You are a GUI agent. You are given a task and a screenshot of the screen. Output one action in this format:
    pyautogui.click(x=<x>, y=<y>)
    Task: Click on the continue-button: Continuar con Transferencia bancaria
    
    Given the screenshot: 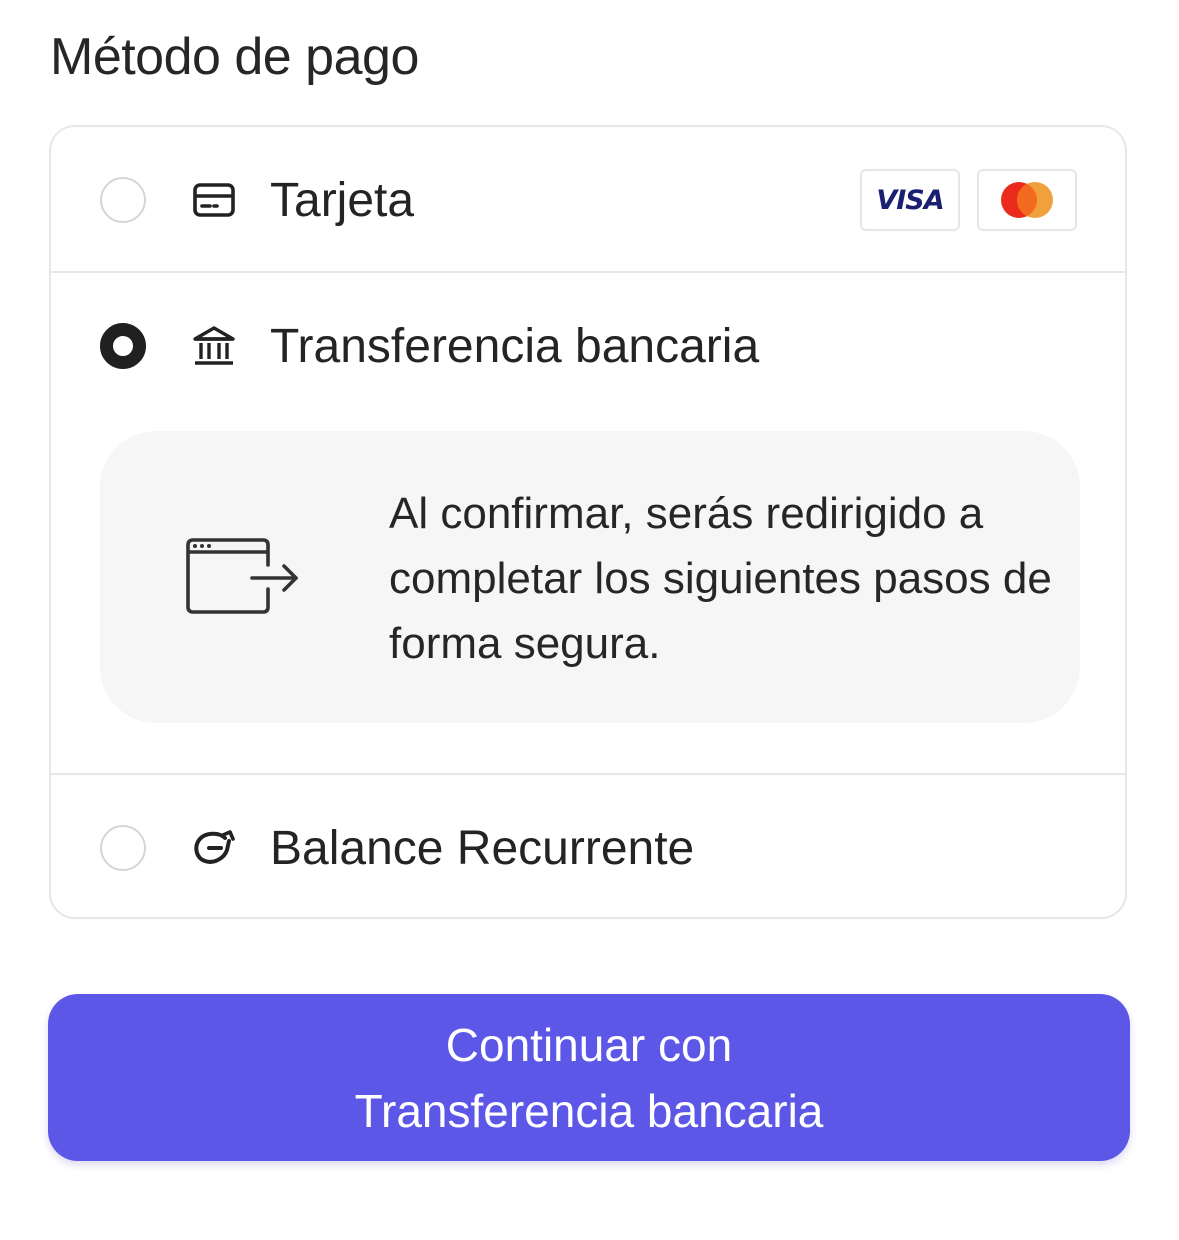 What is the action you would take?
    pyautogui.click(x=589, y=1077)
    